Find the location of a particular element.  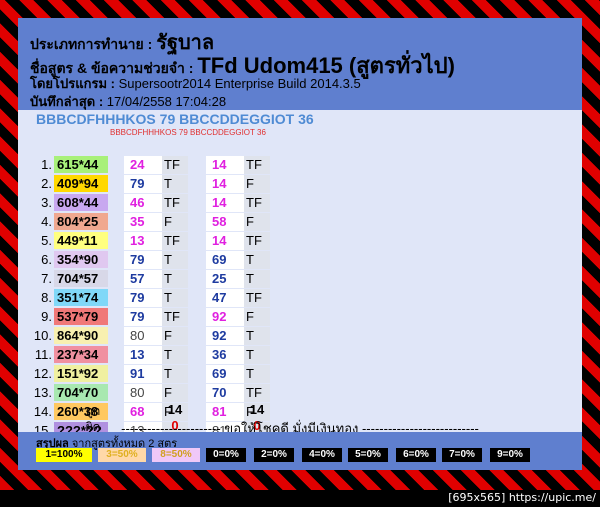

row-number: 11. is located at coordinates (43, 354).